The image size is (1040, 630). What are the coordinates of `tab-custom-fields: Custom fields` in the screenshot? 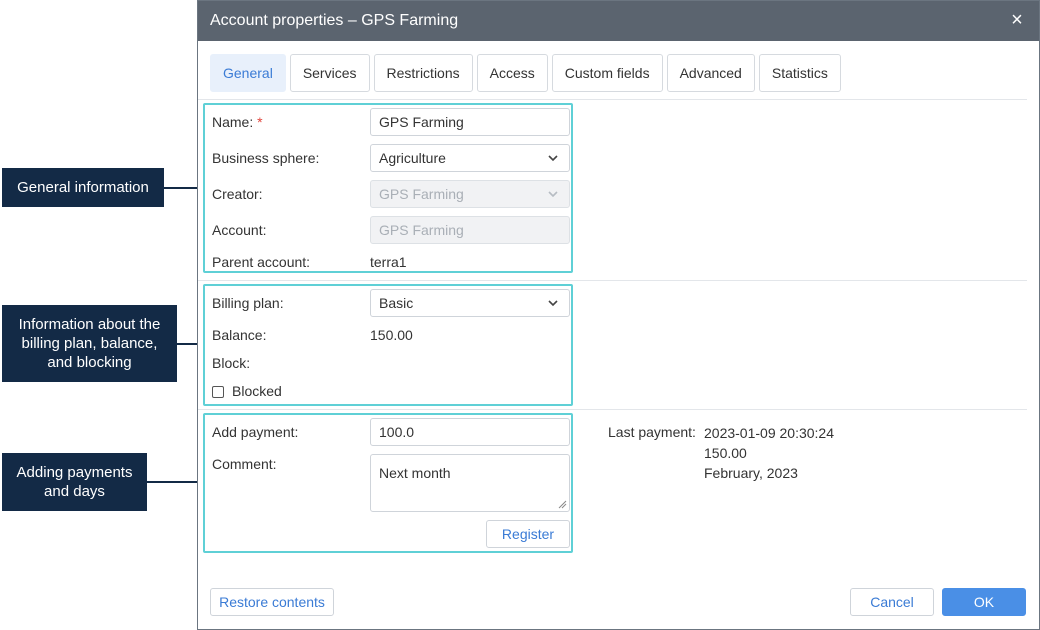 It's located at (607, 73).